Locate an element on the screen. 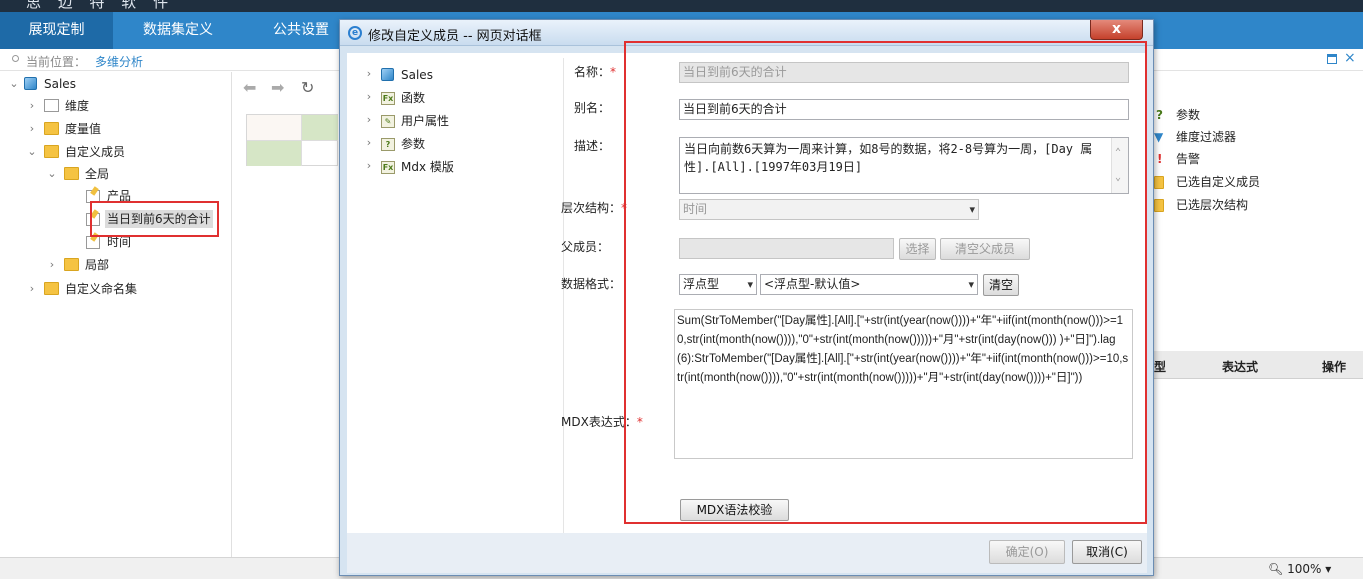 Image resolution: width=1363 pixels, height=579 pixels. hierarchy-label: 层次结构：* is located at coordinates (594, 208).